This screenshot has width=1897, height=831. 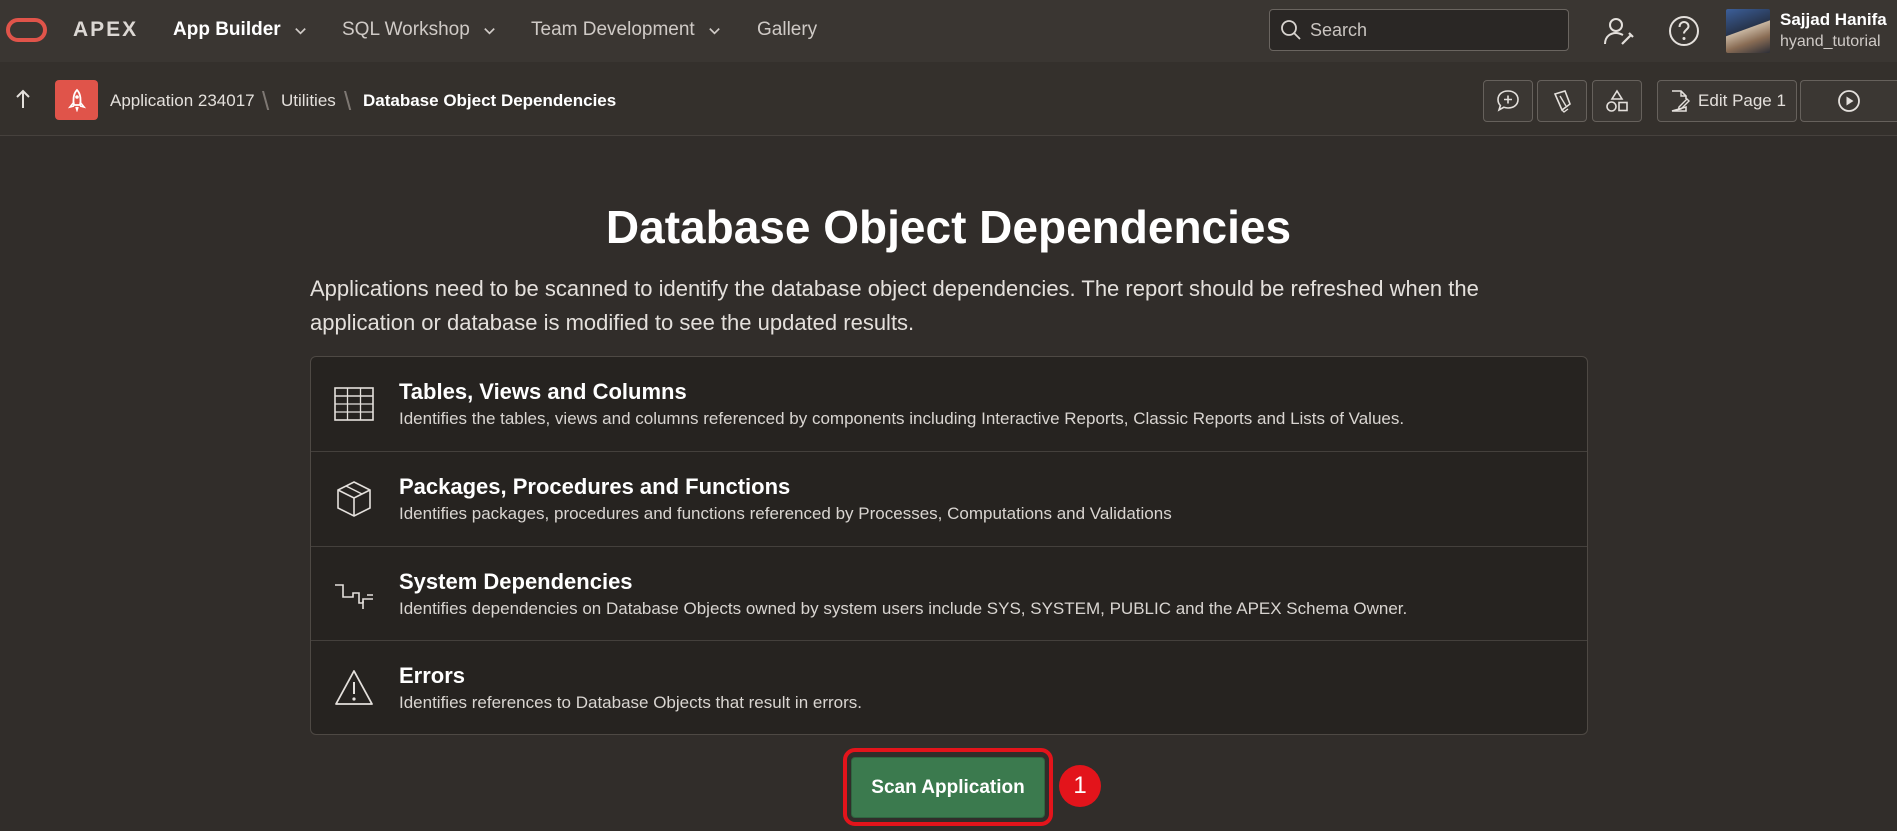 I want to click on oracle-logo-icon, so click(x=26, y=30).